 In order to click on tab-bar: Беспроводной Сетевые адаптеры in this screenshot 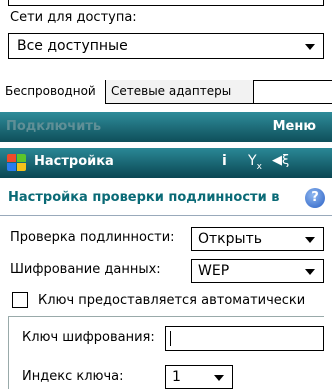, I will do `click(166, 92)`.